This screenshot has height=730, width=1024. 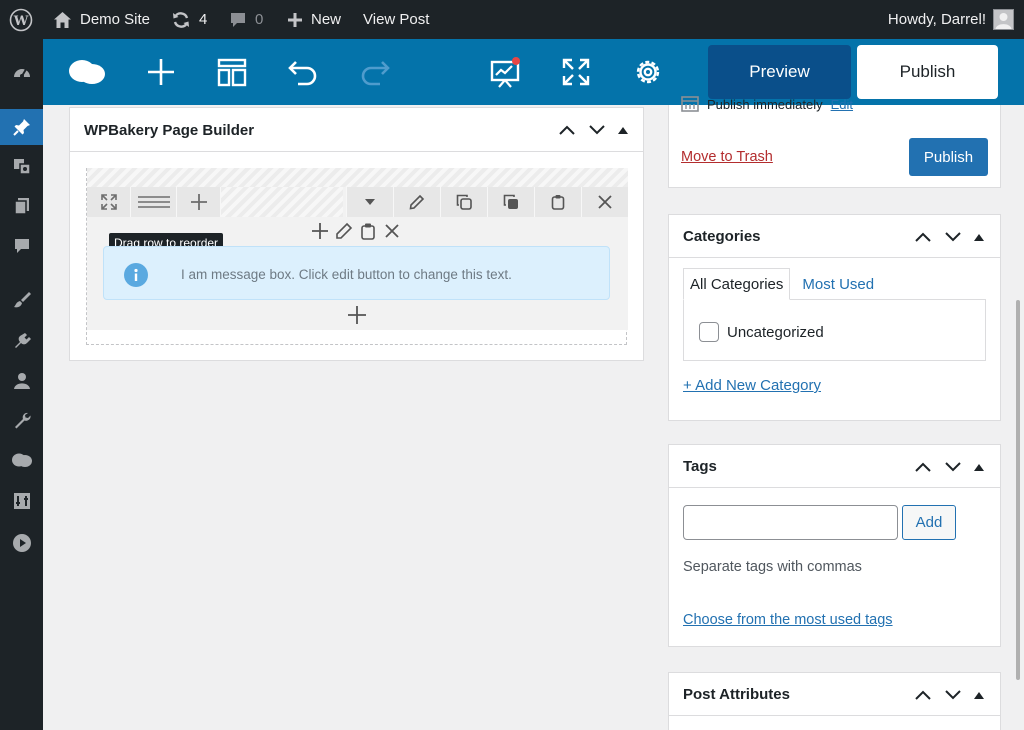 I want to click on svg-text: W, so click(x=21, y=21).